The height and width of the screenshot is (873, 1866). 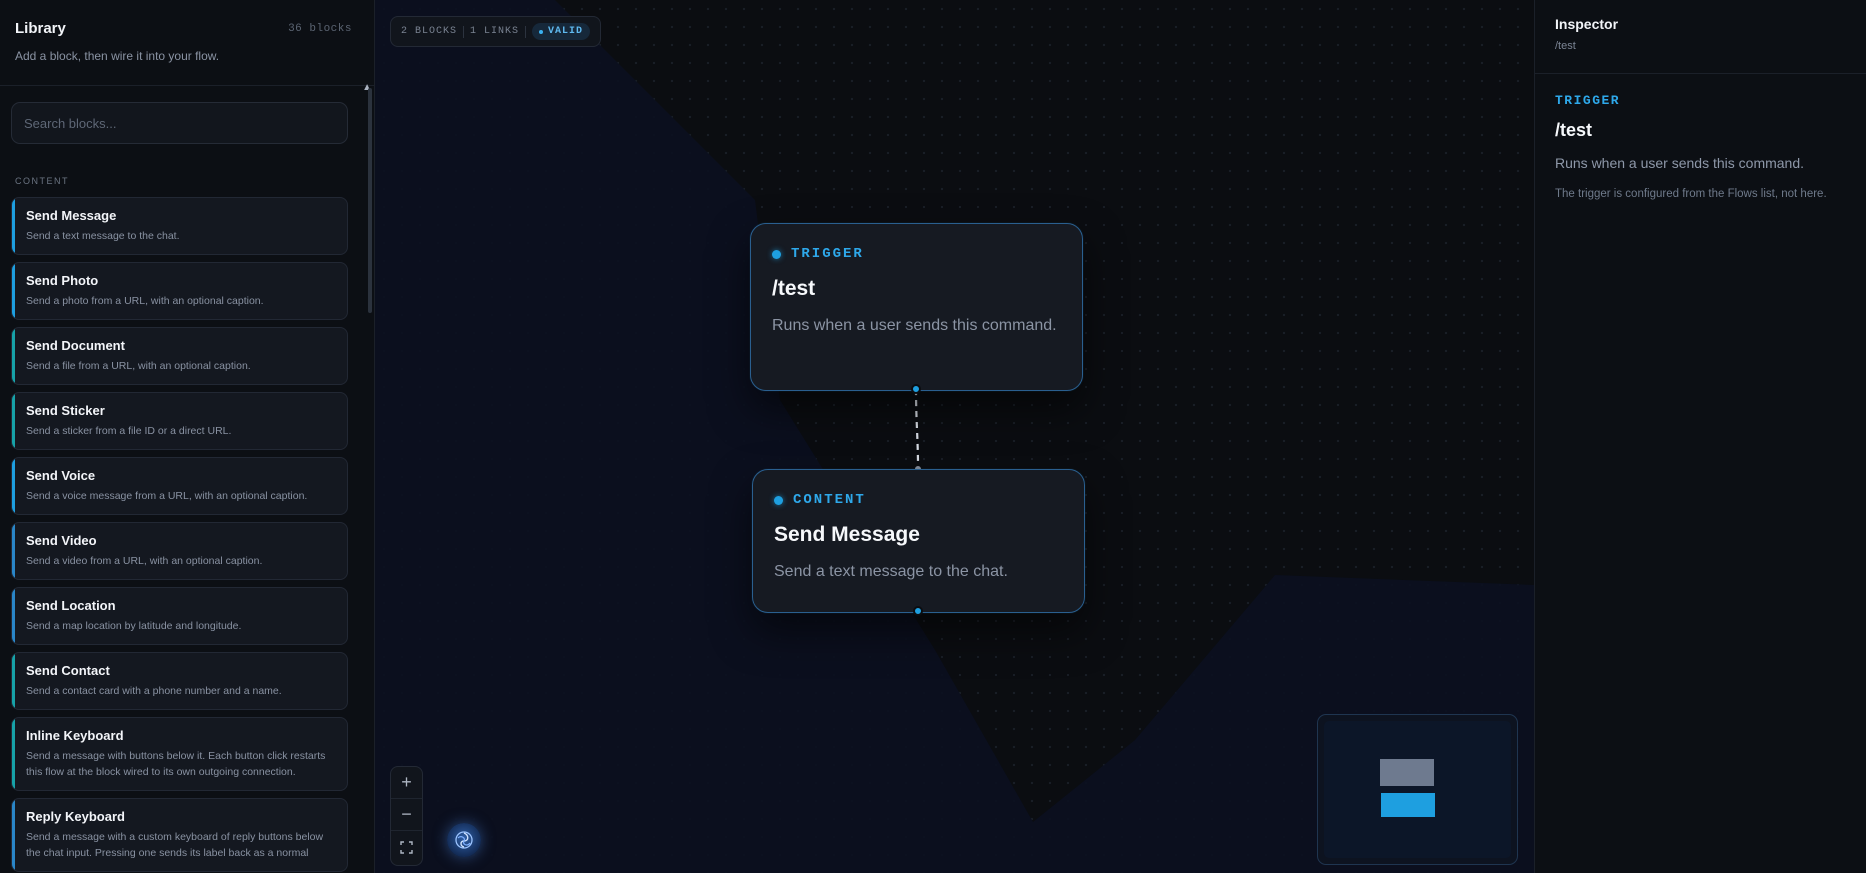 I want to click on node-kind-text: CONTENT, so click(x=829, y=500).